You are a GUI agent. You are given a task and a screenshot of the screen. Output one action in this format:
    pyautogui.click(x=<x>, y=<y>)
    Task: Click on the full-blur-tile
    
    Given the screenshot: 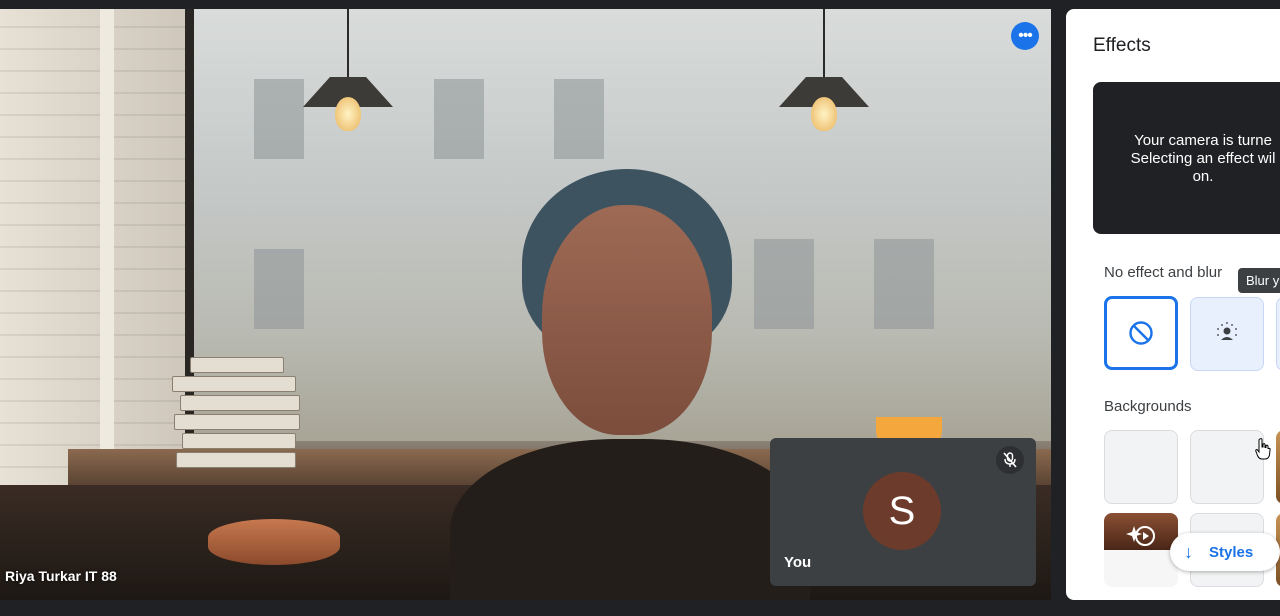 What is the action you would take?
    pyautogui.click(x=1278, y=334)
    